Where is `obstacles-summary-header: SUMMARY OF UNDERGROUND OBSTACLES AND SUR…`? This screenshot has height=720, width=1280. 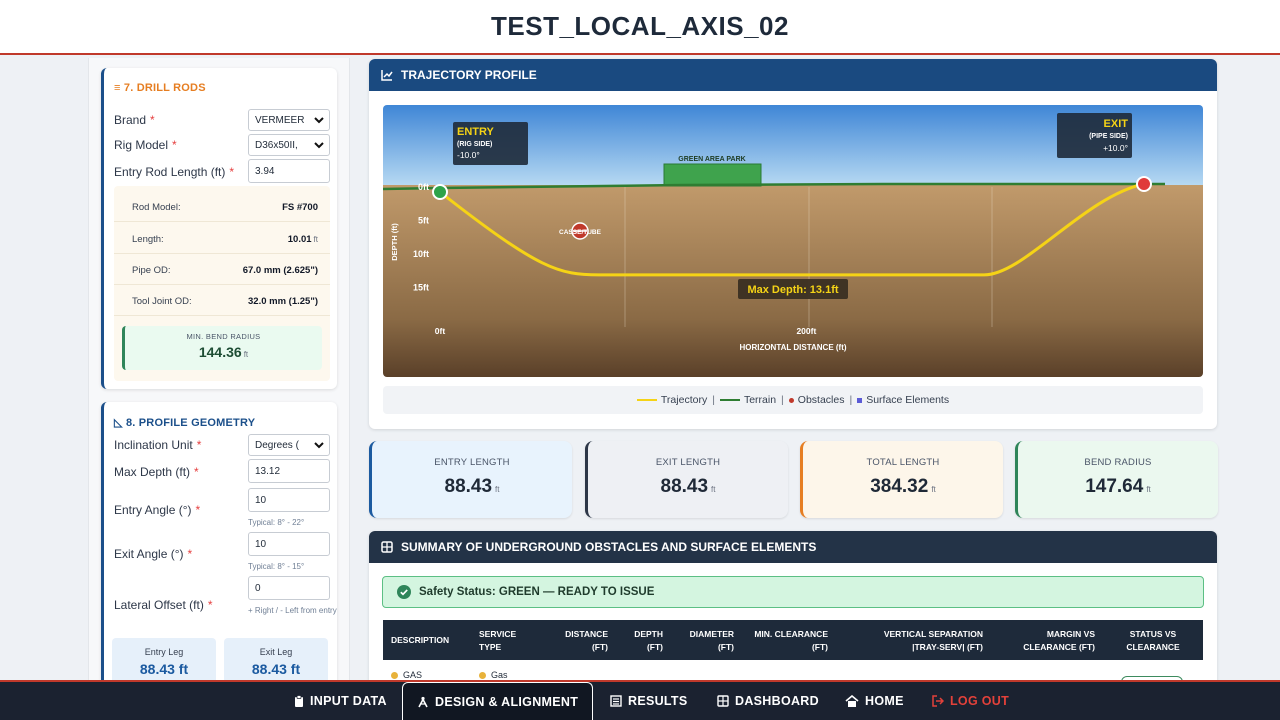
obstacles-summary-header: SUMMARY OF UNDERGROUND OBSTACLES AND SUR… is located at coordinates (793, 547).